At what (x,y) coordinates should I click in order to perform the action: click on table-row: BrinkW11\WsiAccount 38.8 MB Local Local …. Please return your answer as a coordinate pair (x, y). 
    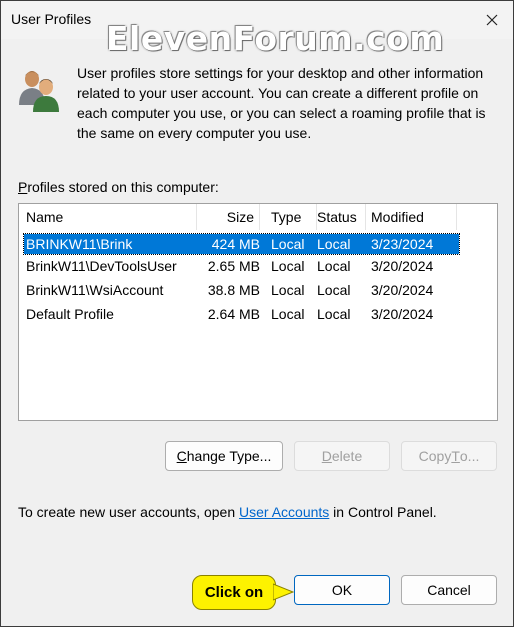
    Looking at the image, I should click on (258, 290).